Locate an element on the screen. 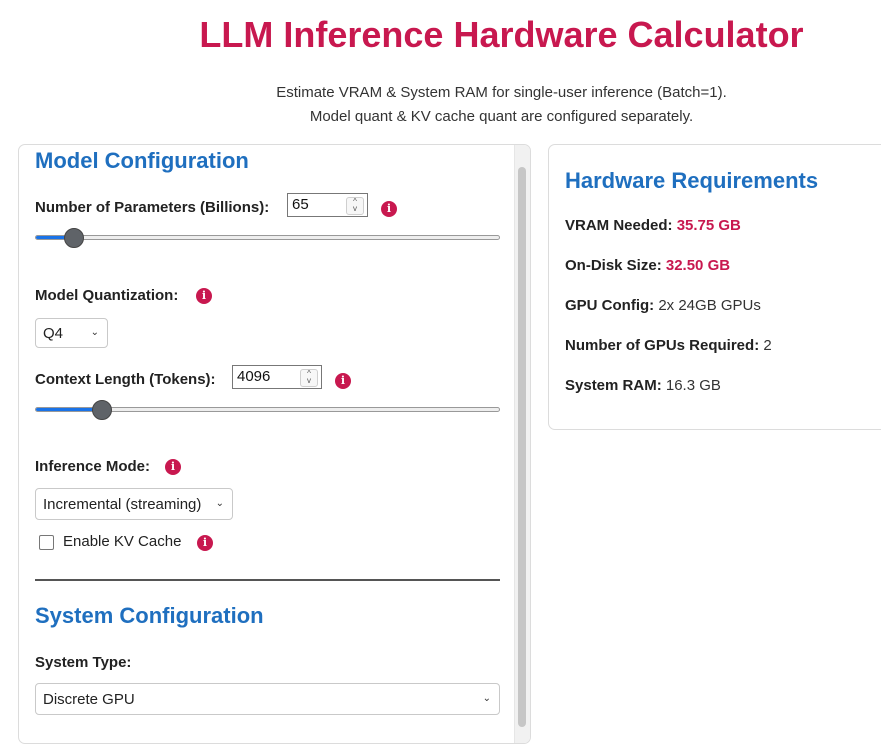 The width and height of the screenshot is (881, 744). system-type-value: Discrete GPU is located at coordinates (89, 699).